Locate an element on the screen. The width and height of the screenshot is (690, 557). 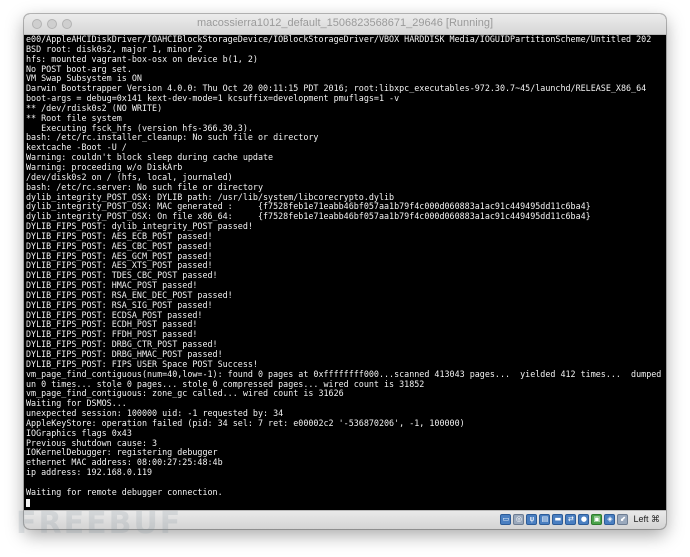
console-line: Waiting for remote debugger connection. is located at coordinates (124, 491).